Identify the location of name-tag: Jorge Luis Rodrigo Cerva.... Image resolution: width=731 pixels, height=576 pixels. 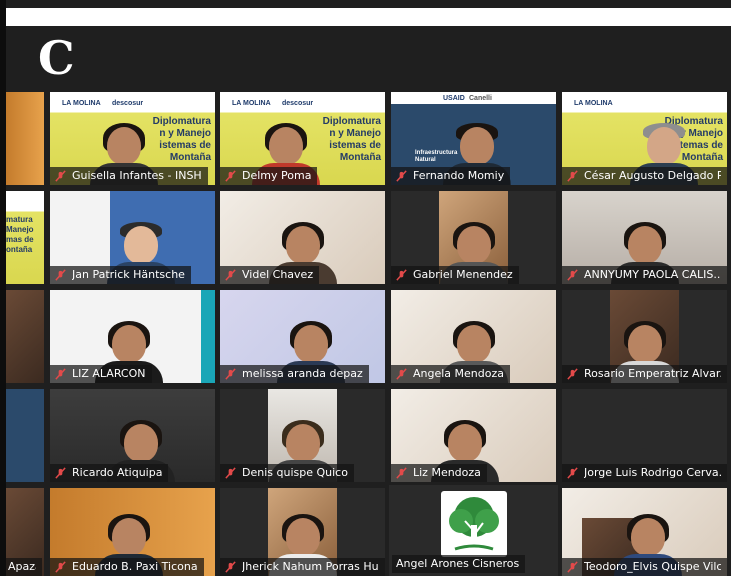
(644, 473).